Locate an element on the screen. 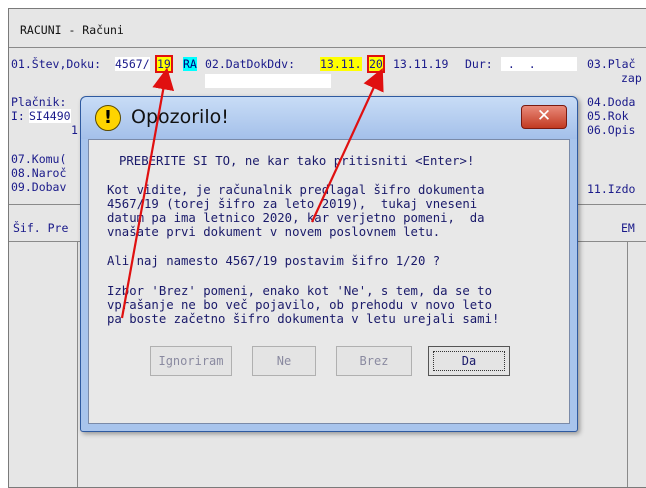 This screenshot has height=488, width=646. payer-label: Plačnik: is located at coordinates (39, 102).